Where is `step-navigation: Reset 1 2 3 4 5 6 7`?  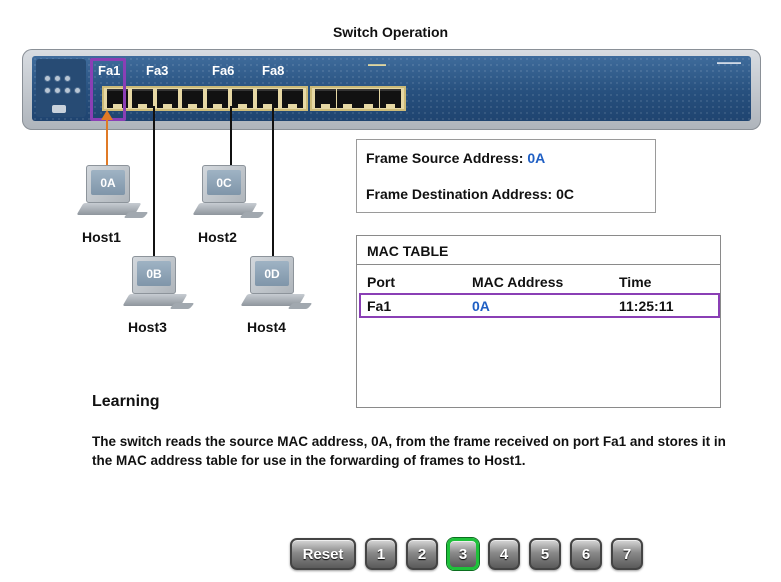 step-navigation: Reset 1 2 3 4 5 6 7 is located at coordinates (466, 554).